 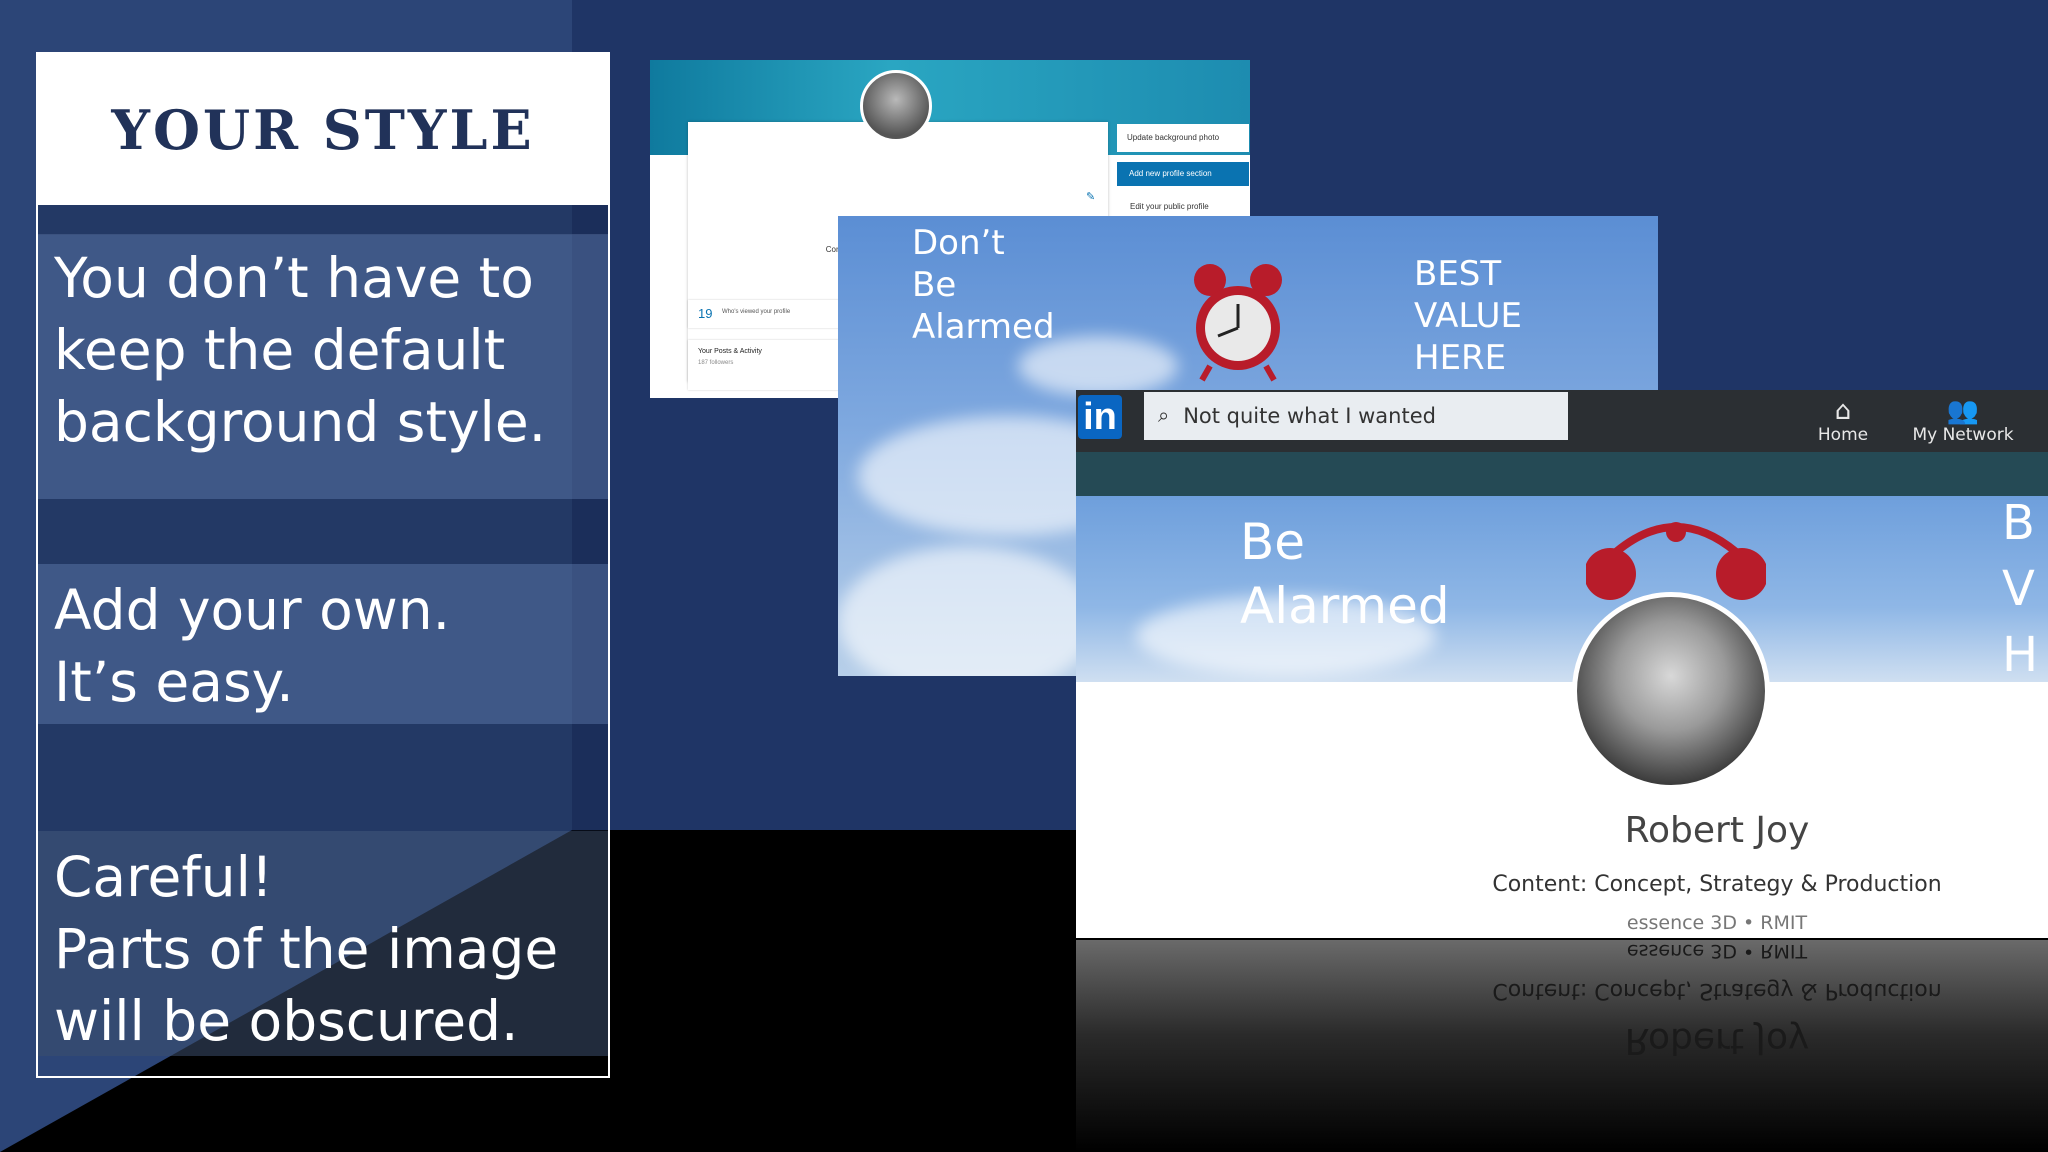 What do you see at coordinates (1458, 274) in the screenshot?
I see `cover-line: BEST` at bounding box center [1458, 274].